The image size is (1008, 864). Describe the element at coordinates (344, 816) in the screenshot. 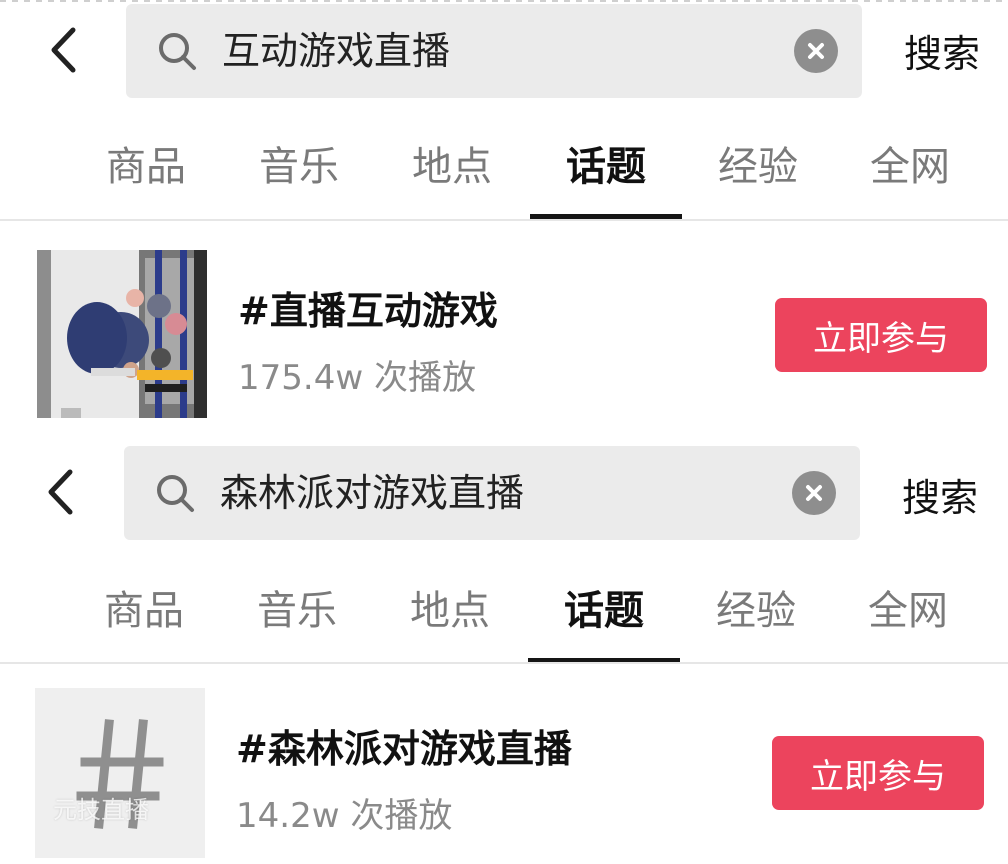

I see `topic-play-count: 14.2w 次播放` at that location.